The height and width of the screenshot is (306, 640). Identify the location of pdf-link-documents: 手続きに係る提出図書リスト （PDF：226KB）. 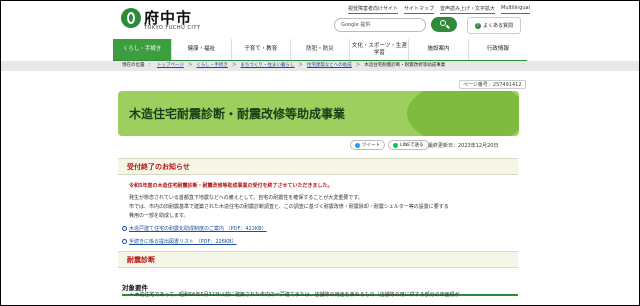
(179, 241).